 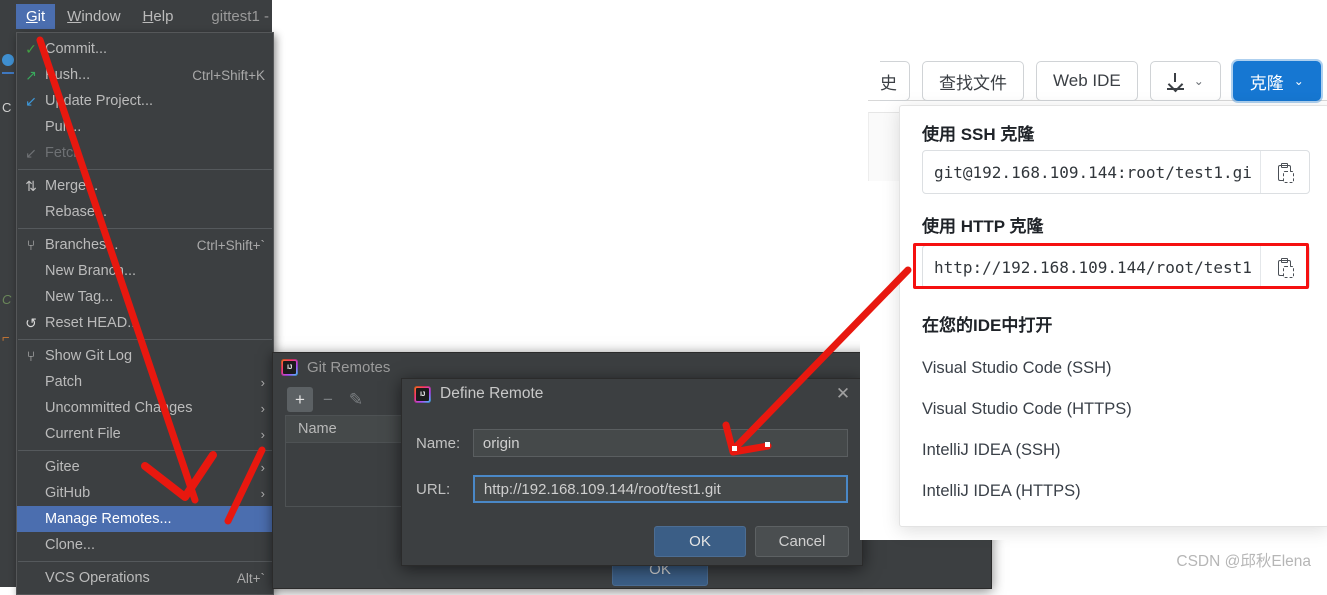 What do you see at coordinates (145, 153) in the screenshot?
I see `menu-item-fetch: ↙ Fetch` at bounding box center [145, 153].